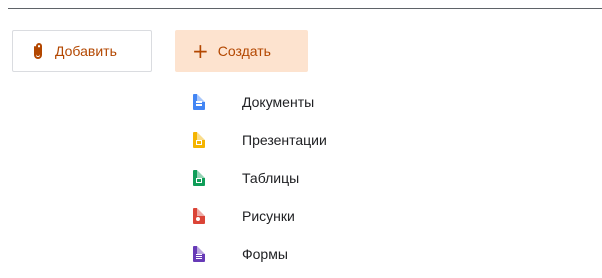 This screenshot has width=602, height=278. What do you see at coordinates (284, 140) in the screenshot?
I see `menu-item-label: Презентации` at bounding box center [284, 140].